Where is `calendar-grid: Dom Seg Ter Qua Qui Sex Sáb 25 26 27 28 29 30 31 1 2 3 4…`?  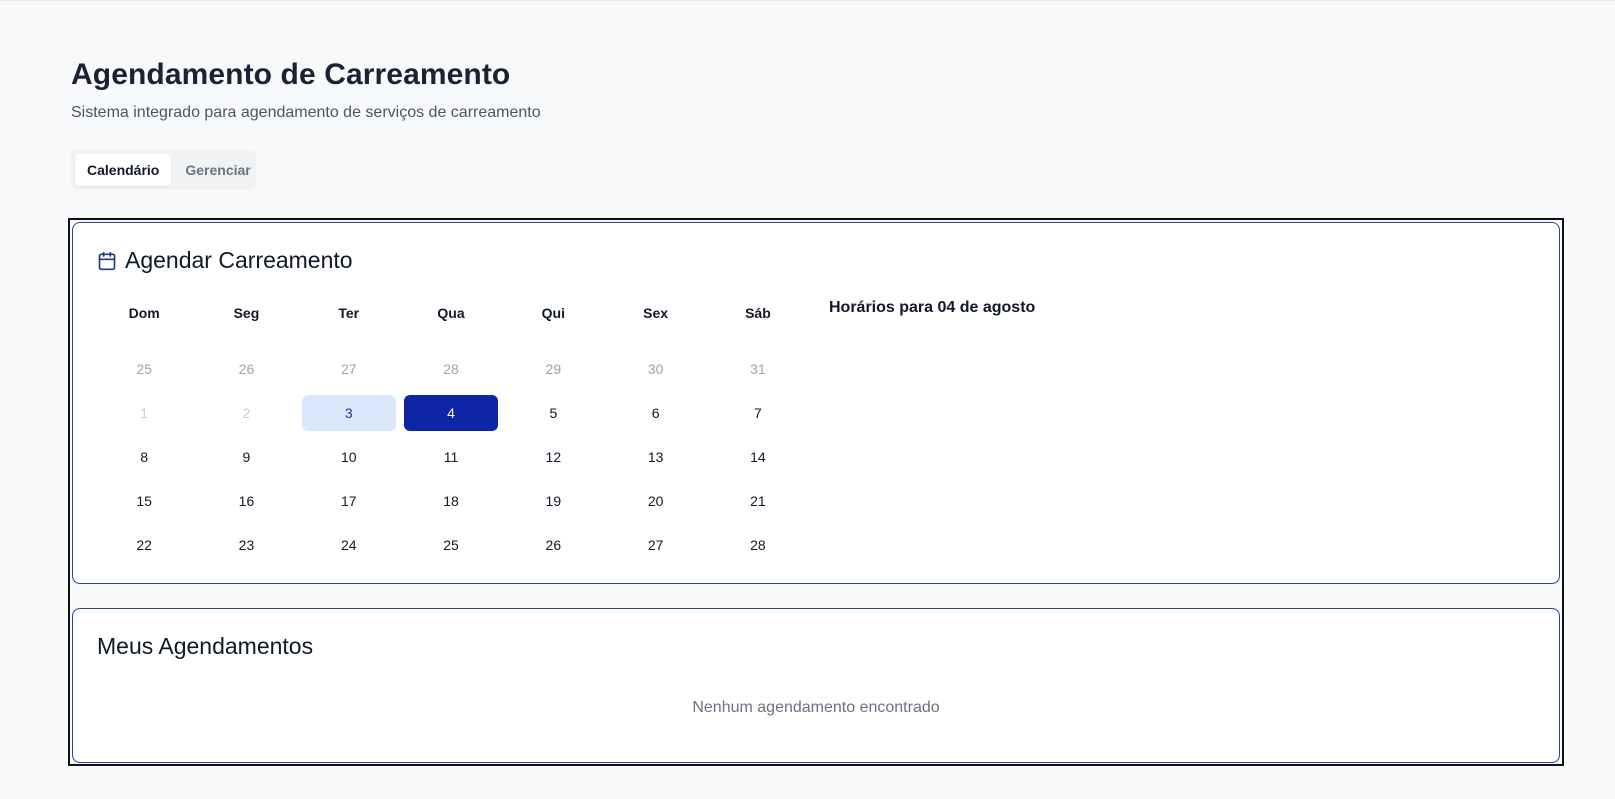
calendar-grid: Dom Seg Ter Qua Qui Sex Sáb 25 26 27 28 29 30 31 1 2 3 4… is located at coordinates (455, 429).